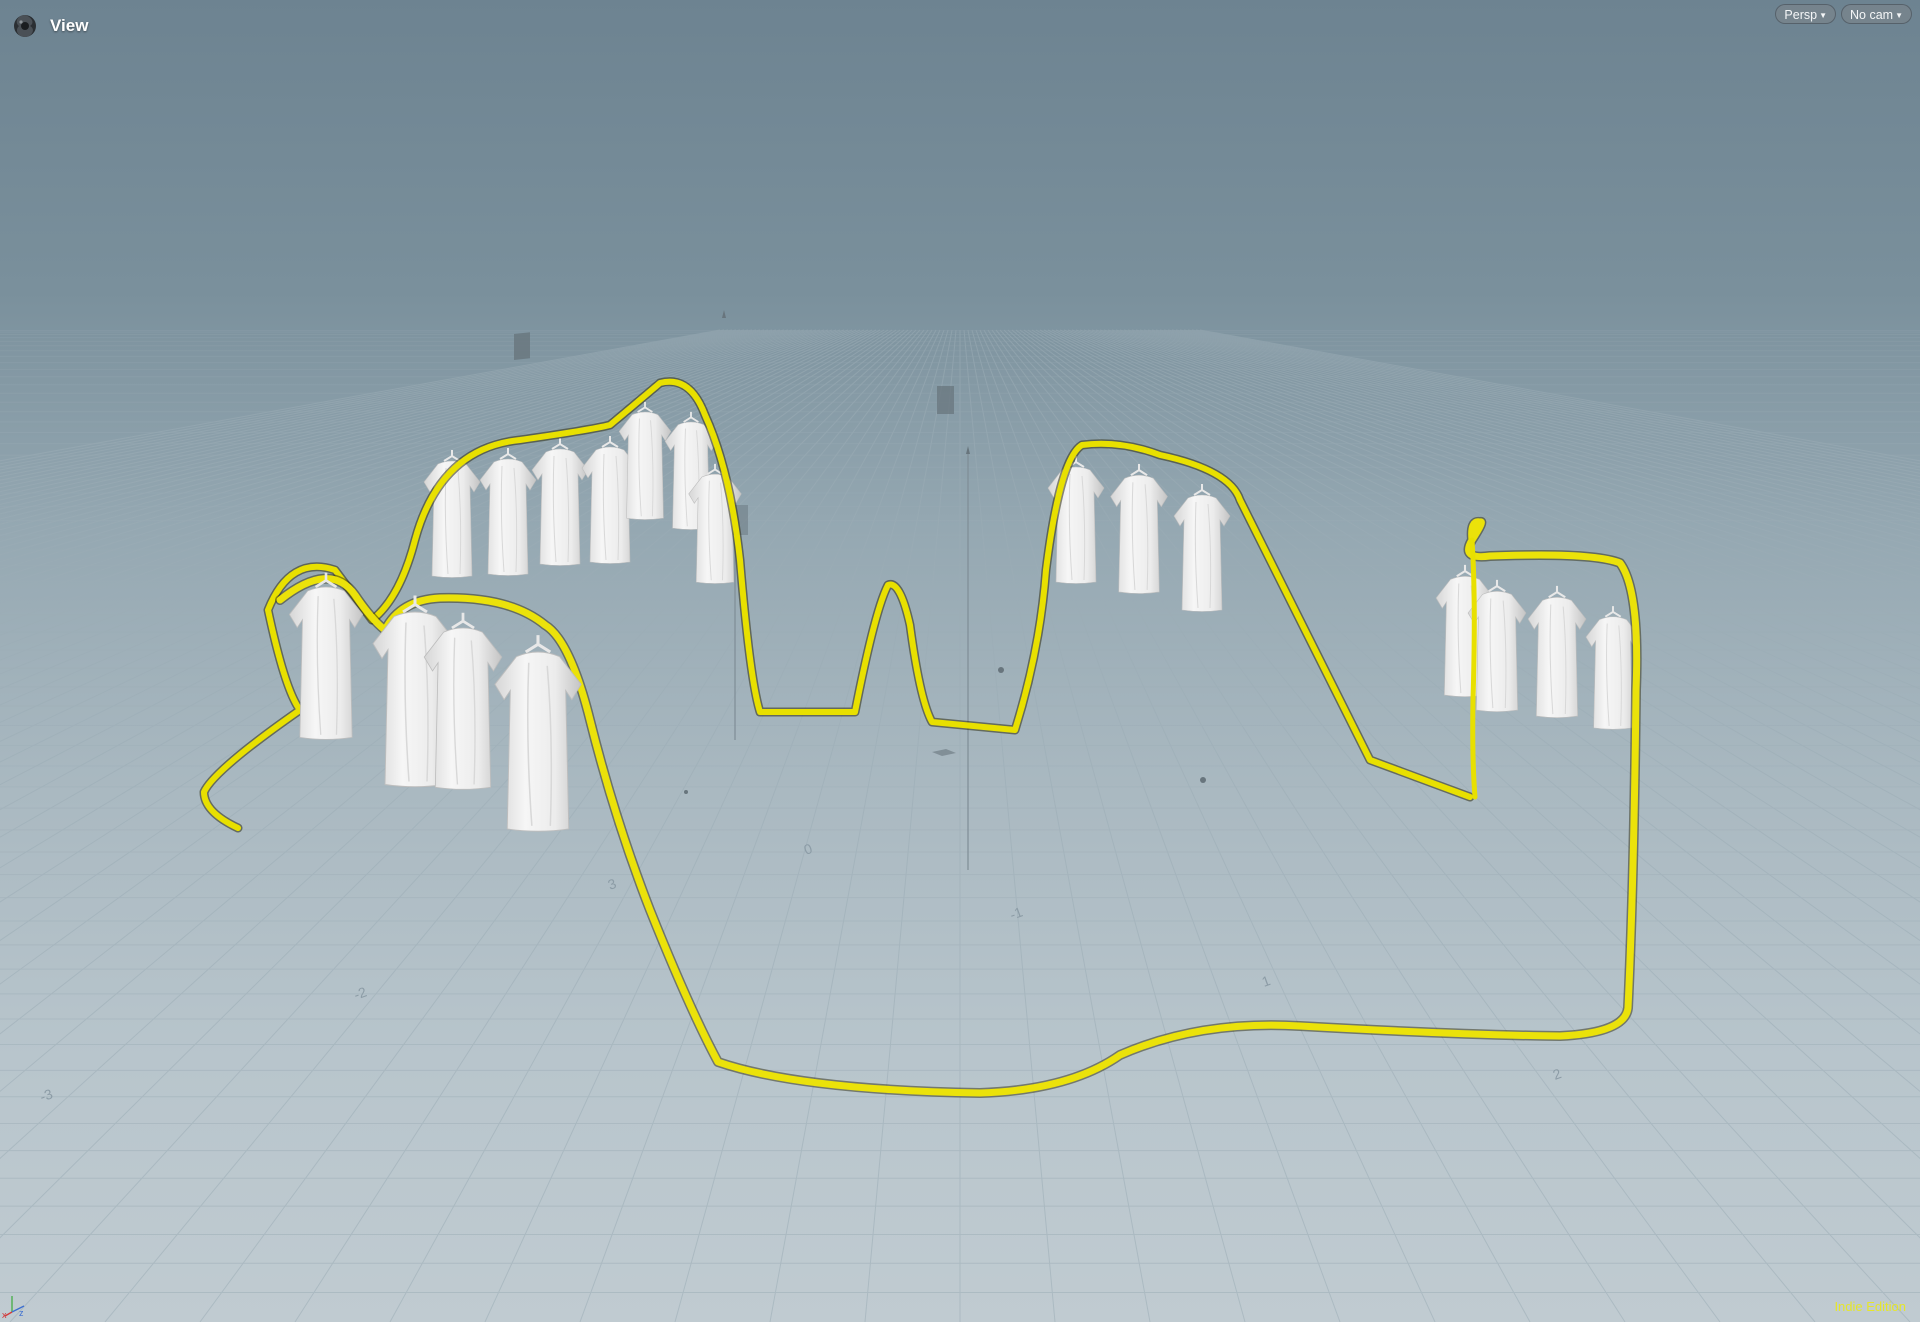 This screenshot has width=1920, height=1322. Describe the element at coordinates (49, 26) in the screenshot. I see `viewport-header: View` at that location.